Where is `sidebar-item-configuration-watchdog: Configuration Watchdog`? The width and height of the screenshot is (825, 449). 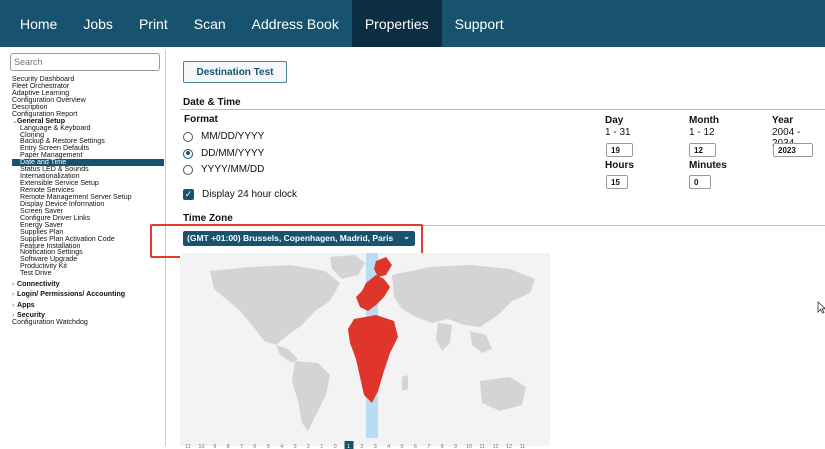 sidebar-item-configuration-watchdog: Configuration Watchdog is located at coordinates (88, 322).